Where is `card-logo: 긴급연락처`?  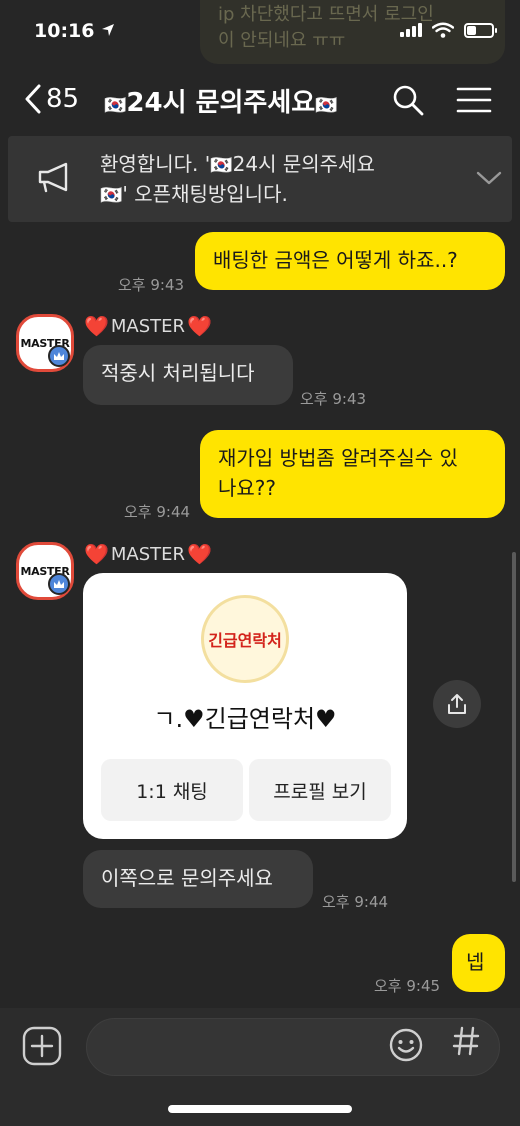 card-logo: 긴급연락처 is located at coordinates (245, 639).